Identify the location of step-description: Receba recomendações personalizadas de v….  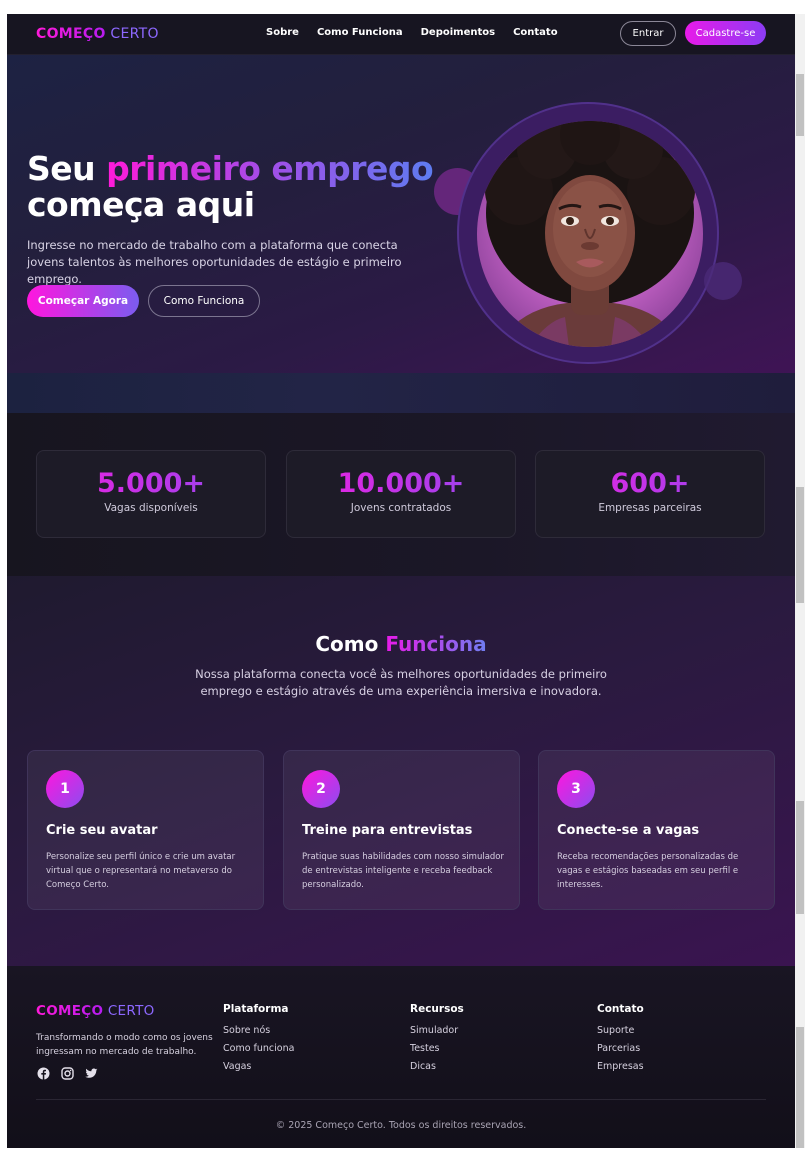
(648, 871).